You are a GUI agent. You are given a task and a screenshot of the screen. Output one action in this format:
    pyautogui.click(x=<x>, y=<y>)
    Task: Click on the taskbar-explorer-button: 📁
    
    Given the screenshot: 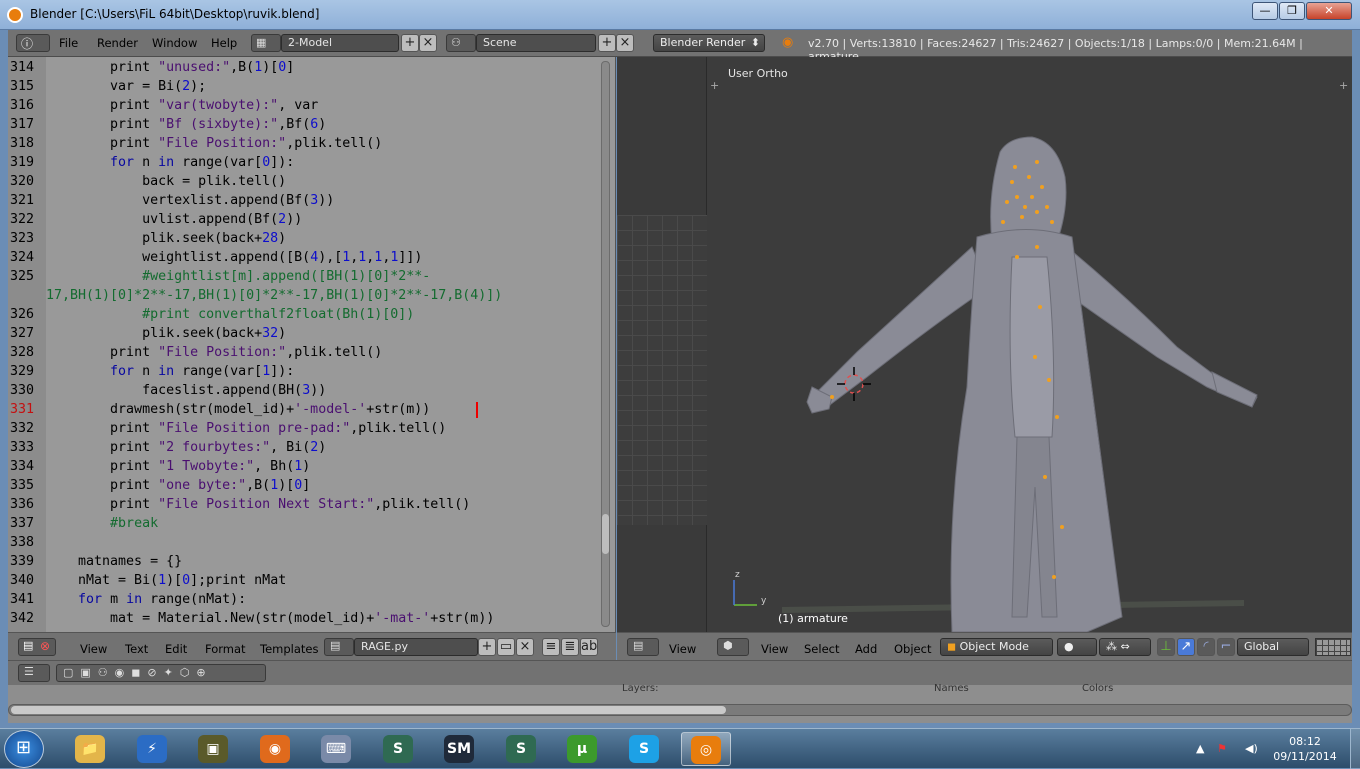 What is the action you would take?
    pyautogui.click(x=91, y=749)
    